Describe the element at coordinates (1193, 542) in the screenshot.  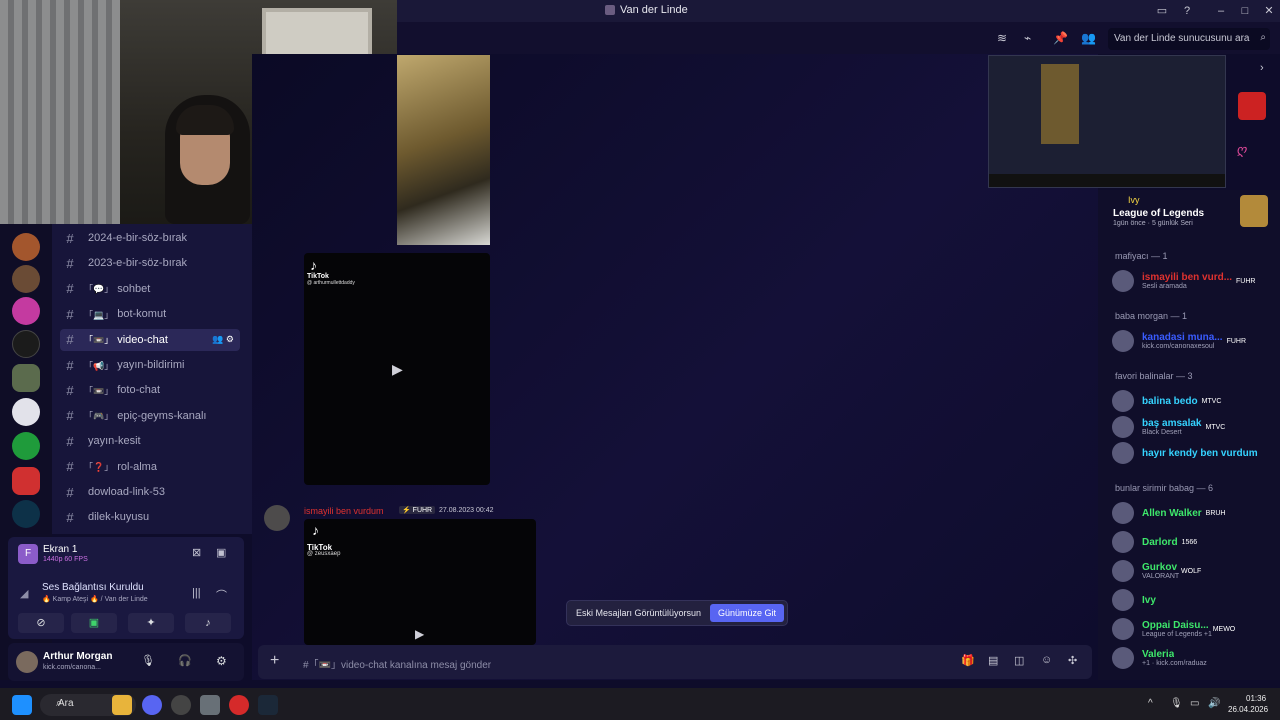
I see `member-item: Darlord 1566` at that location.